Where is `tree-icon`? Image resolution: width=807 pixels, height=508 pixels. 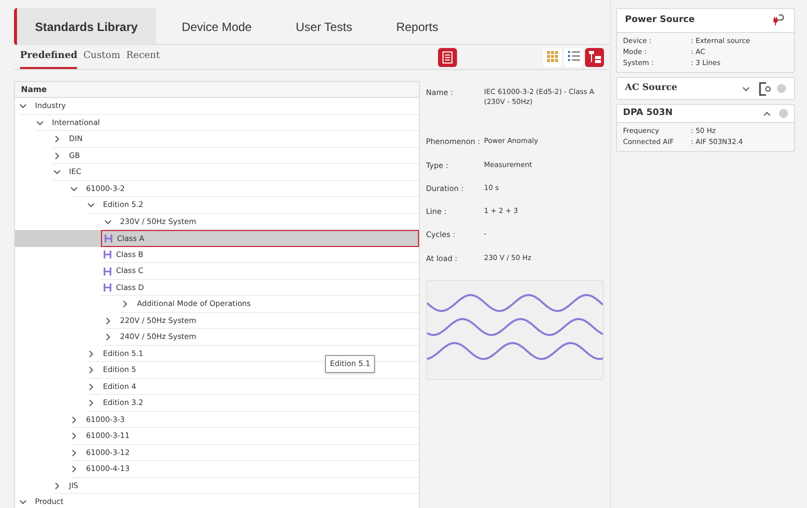 tree-icon is located at coordinates (594, 57).